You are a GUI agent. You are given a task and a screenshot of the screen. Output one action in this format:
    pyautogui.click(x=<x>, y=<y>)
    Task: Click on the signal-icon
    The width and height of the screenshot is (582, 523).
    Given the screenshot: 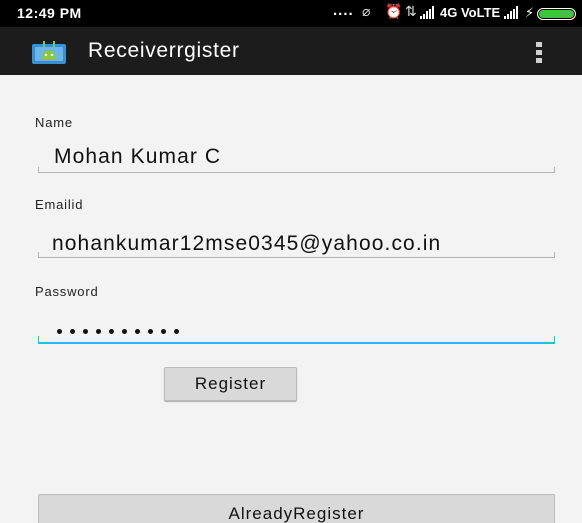 What is the action you would take?
    pyautogui.click(x=427, y=12)
    